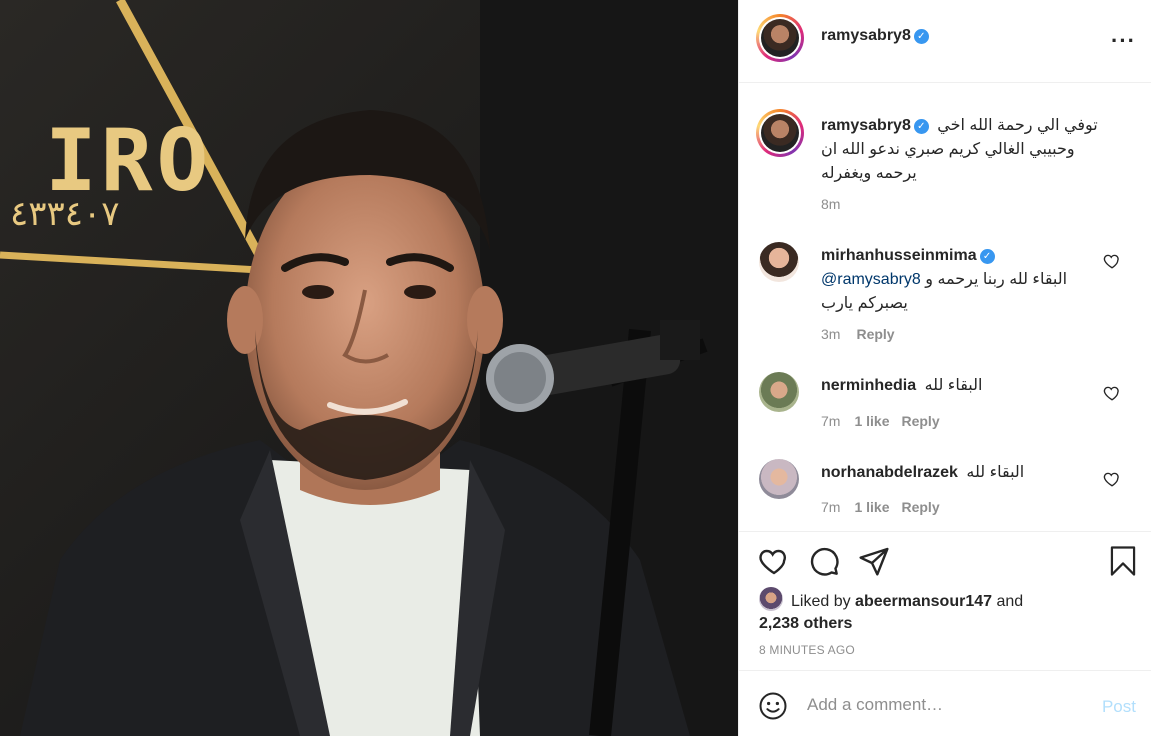 This screenshot has width=1151, height=736. What do you see at coordinates (824, 561) in the screenshot?
I see `comment-bubble-icon` at bounding box center [824, 561].